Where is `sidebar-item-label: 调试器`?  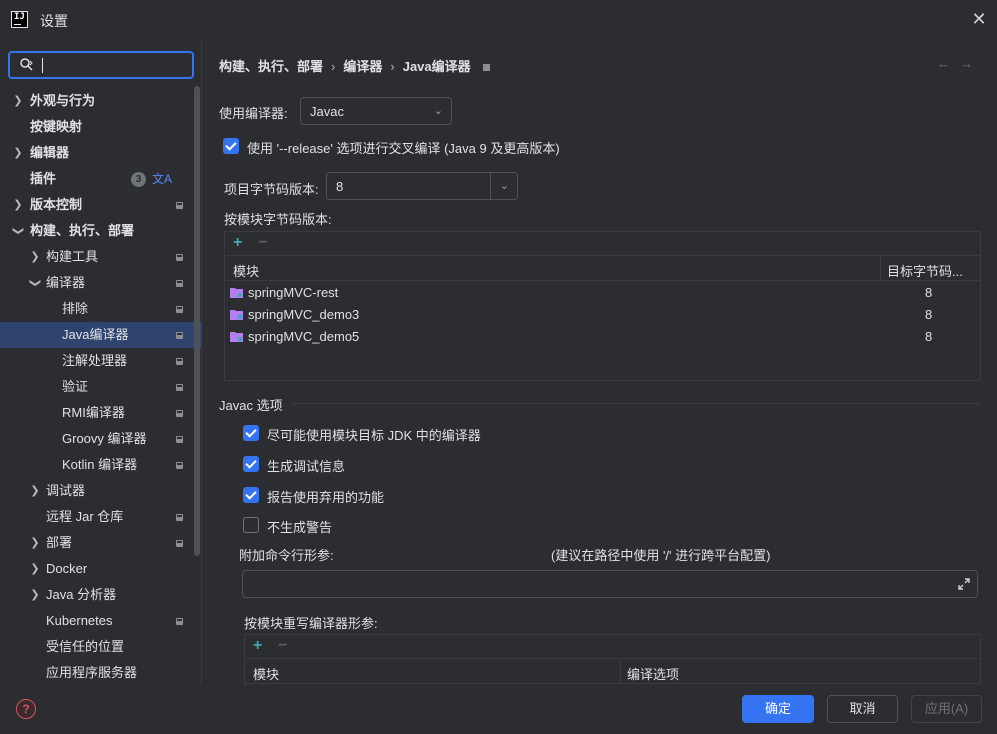 sidebar-item-label: 调试器 is located at coordinates (66, 490).